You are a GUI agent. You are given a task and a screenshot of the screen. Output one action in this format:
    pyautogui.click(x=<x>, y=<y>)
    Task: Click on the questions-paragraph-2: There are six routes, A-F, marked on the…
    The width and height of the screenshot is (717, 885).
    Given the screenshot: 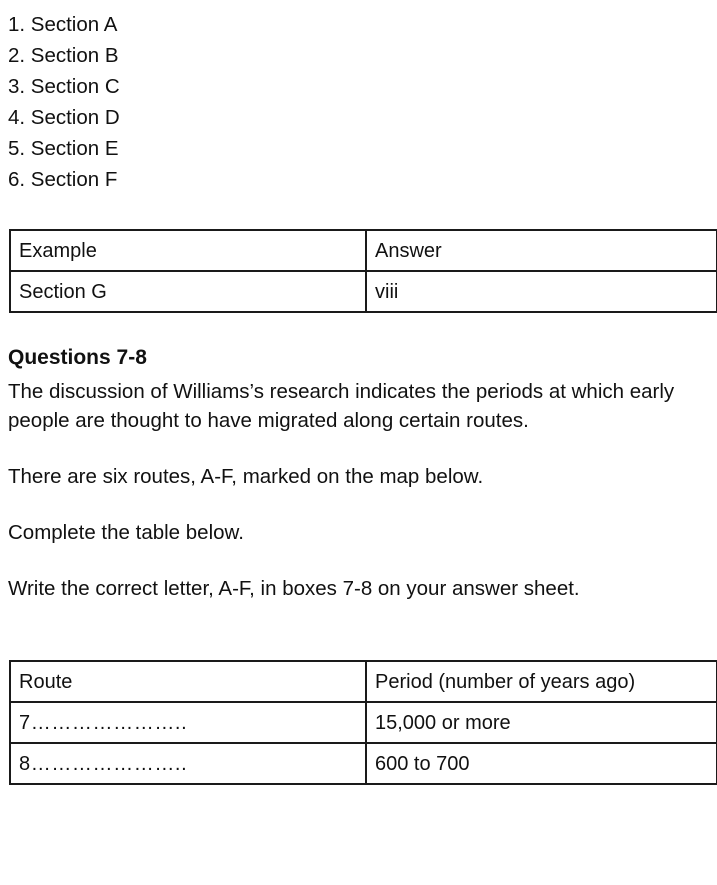 What is the action you would take?
    pyautogui.click(x=246, y=476)
    